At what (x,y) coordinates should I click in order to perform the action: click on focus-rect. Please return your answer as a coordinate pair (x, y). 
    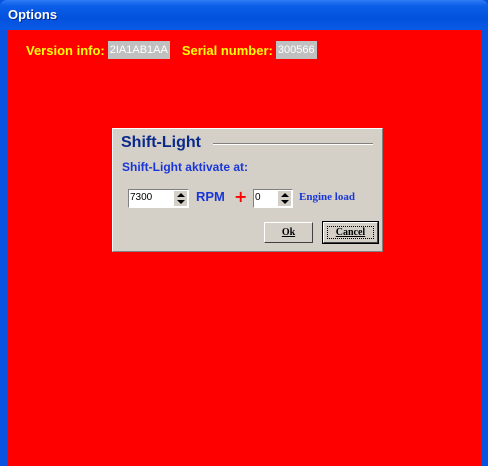
    Looking at the image, I should click on (350, 232).